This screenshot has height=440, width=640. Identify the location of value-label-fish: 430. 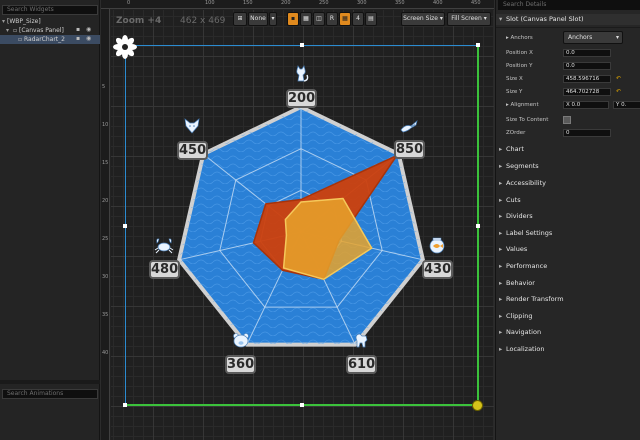
(437, 269).